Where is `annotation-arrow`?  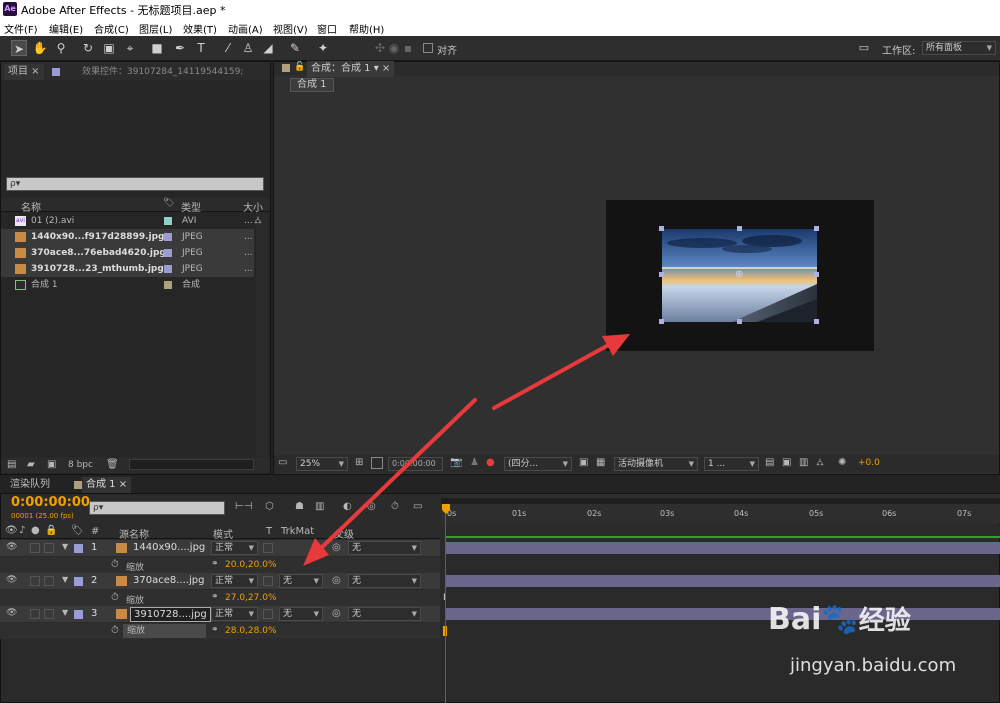 annotation-arrow is located at coordinates (466, 450).